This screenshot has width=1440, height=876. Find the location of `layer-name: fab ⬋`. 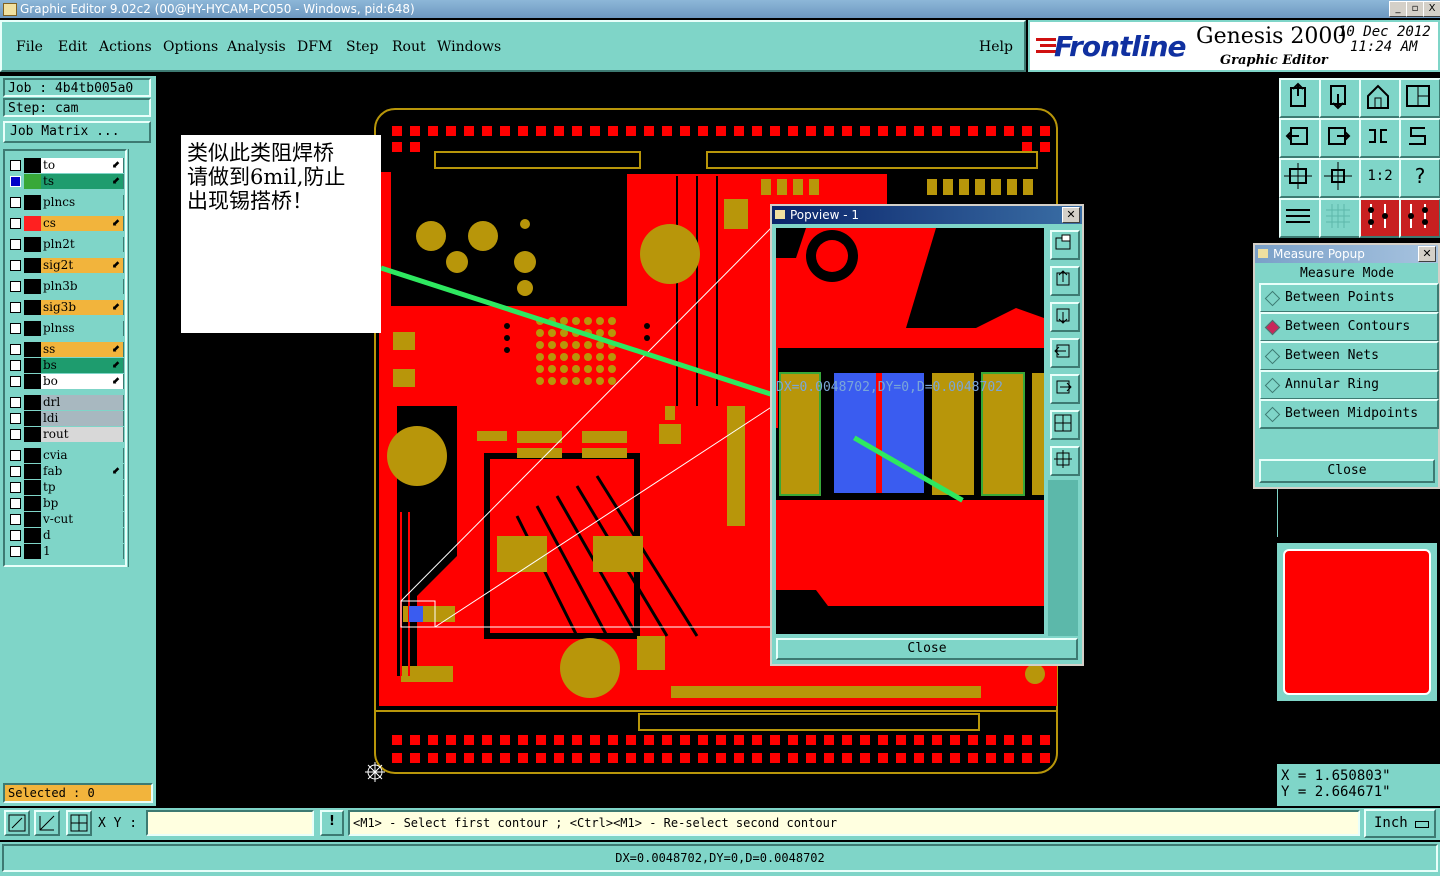

layer-name: fab ⬋ is located at coordinates (82, 471).